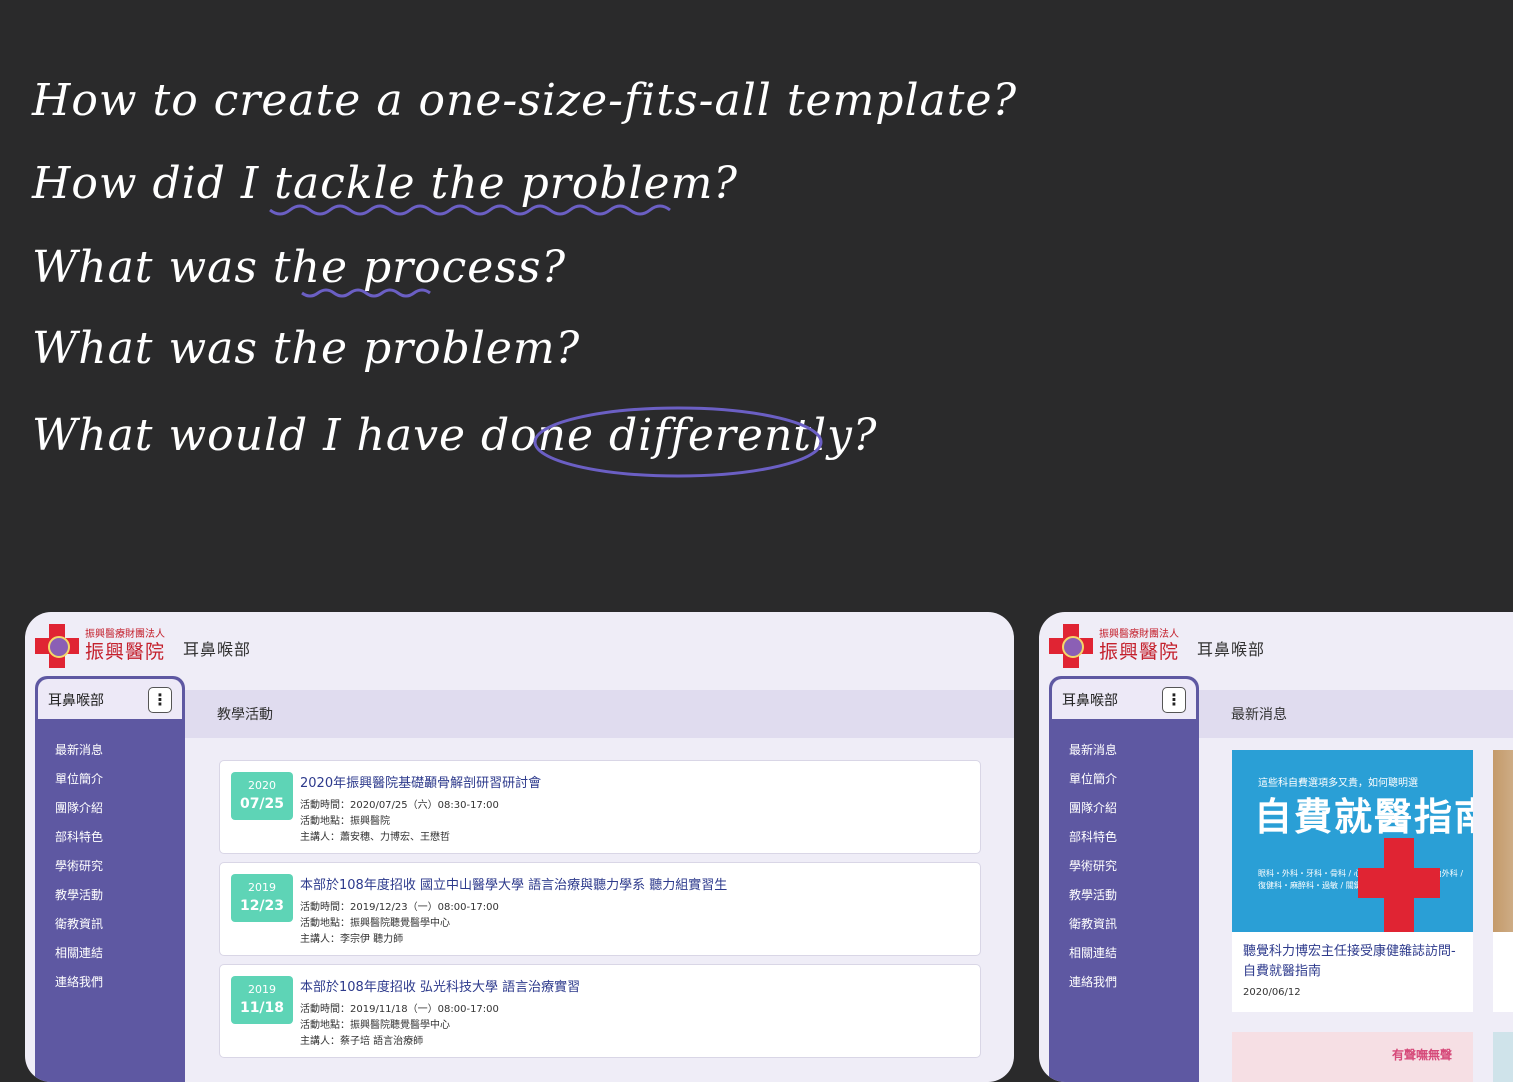 The width and height of the screenshot is (1513, 1082). Describe the element at coordinates (306, 348) in the screenshot. I see `note-line-4: What was the problem?` at that location.